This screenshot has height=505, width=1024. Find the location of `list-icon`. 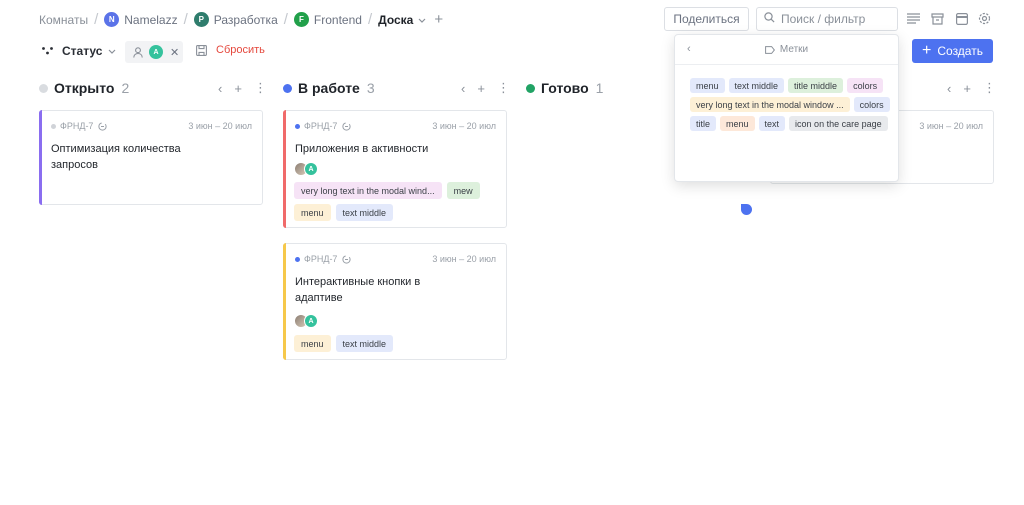

list-icon is located at coordinates (913, 18).